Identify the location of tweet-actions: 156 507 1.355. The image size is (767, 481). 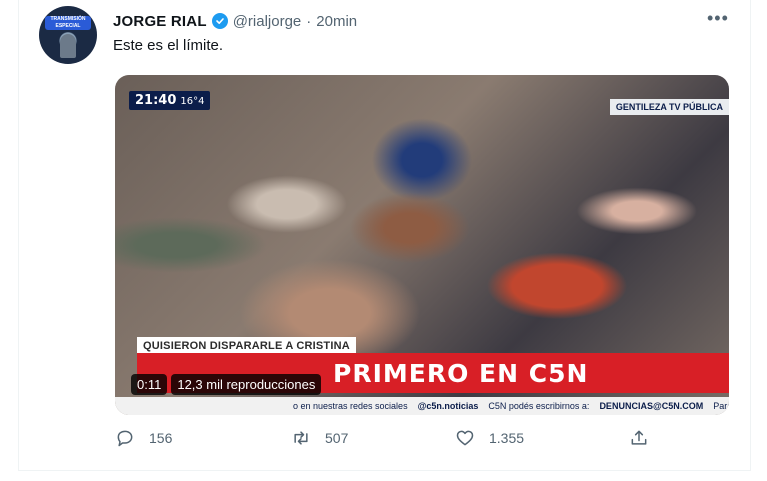
(421, 440).